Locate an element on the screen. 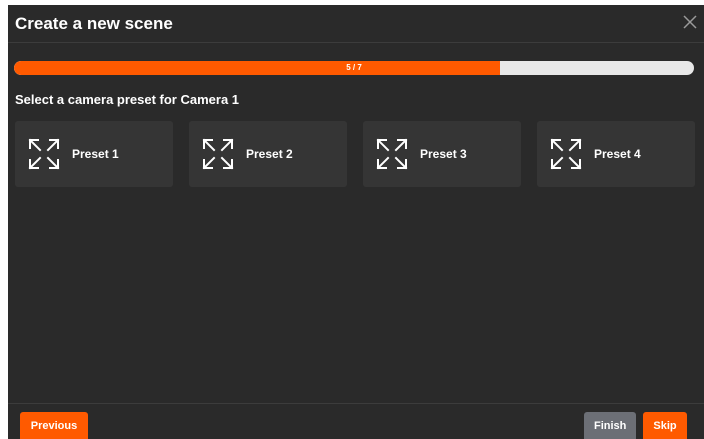 The width and height of the screenshot is (704, 439). preset-2-button: Preset 2 is located at coordinates (268, 154).